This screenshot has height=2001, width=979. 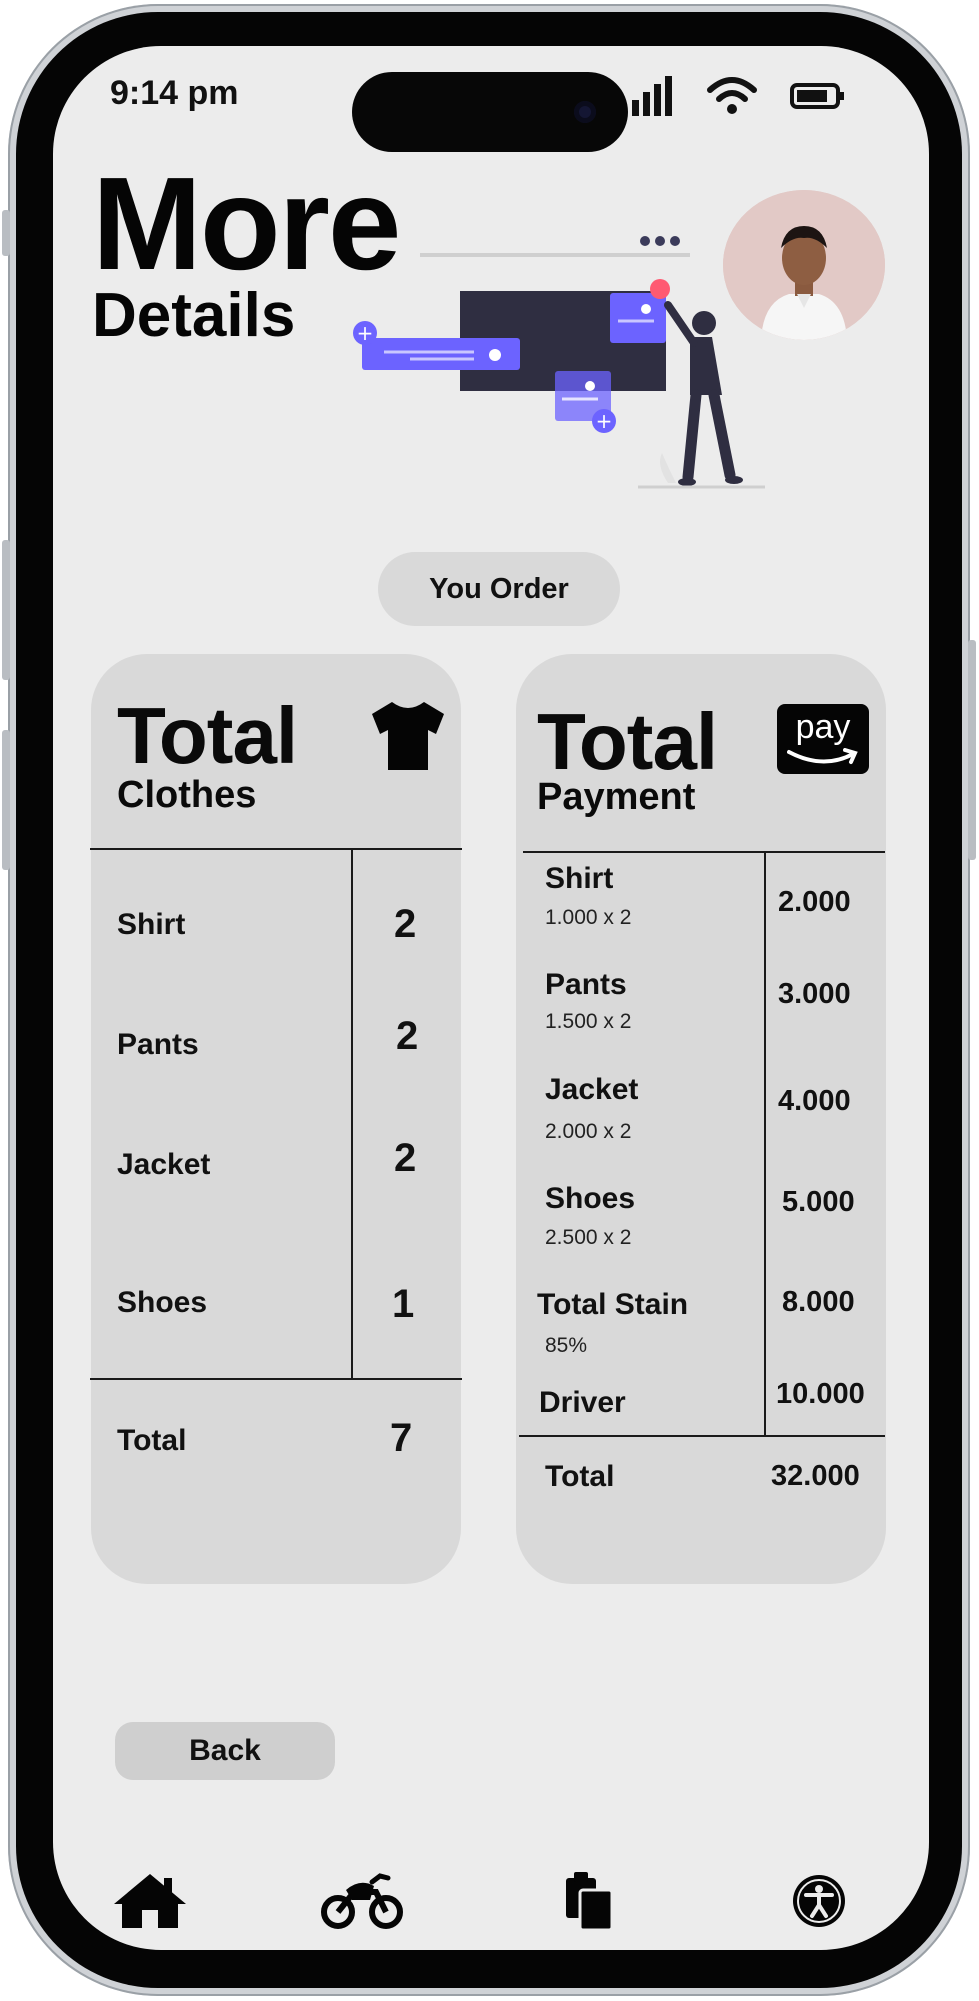 What do you see at coordinates (162, 1302) in the screenshot?
I see `clothes-item-label: Shoes` at bounding box center [162, 1302].